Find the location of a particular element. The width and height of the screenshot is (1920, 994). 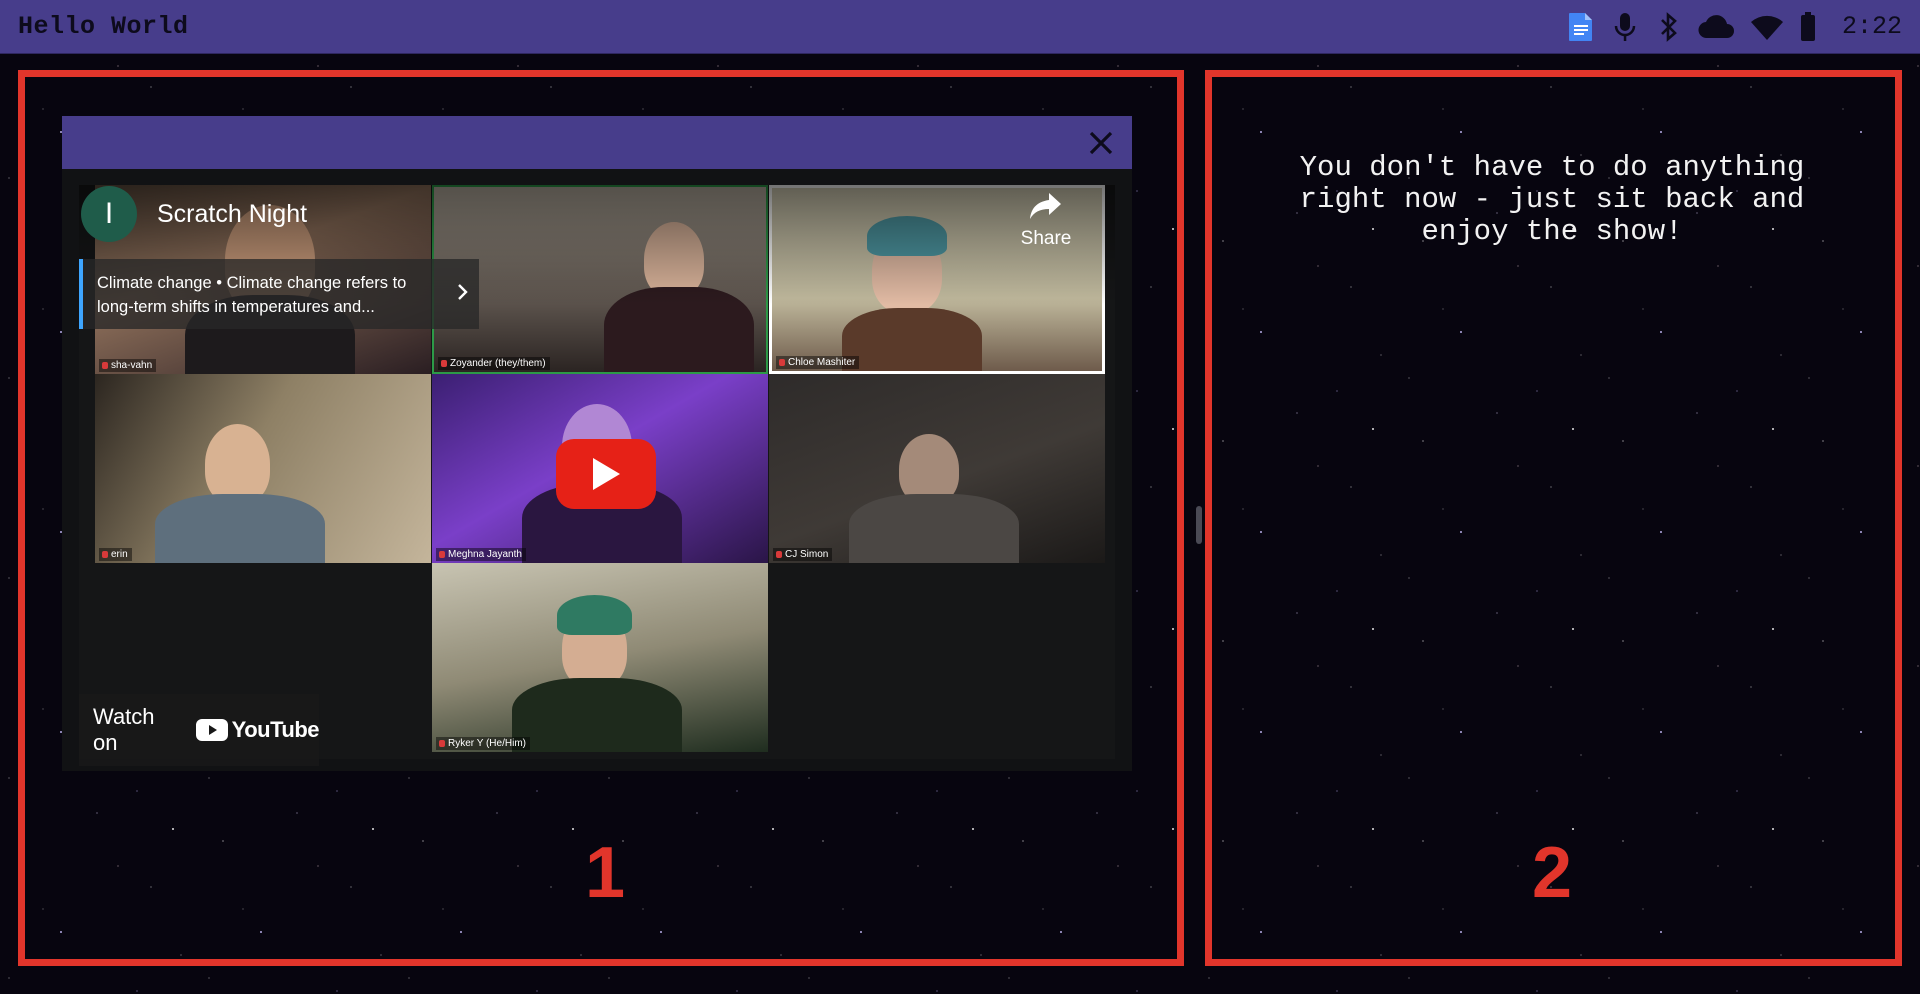

participant-tile: CJ Simon is located at coordinates (937, 468).